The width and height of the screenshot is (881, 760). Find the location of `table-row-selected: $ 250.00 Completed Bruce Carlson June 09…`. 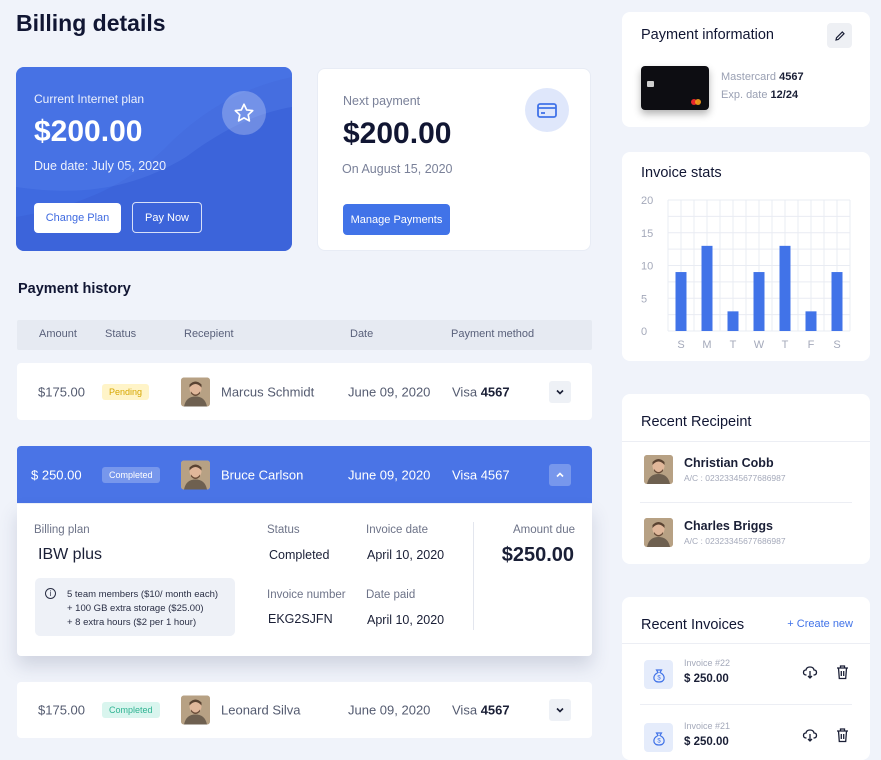

table-row-selected: $ 250.00 Completed Bruce Carlson June 09… is located at coordinates (304, 474).